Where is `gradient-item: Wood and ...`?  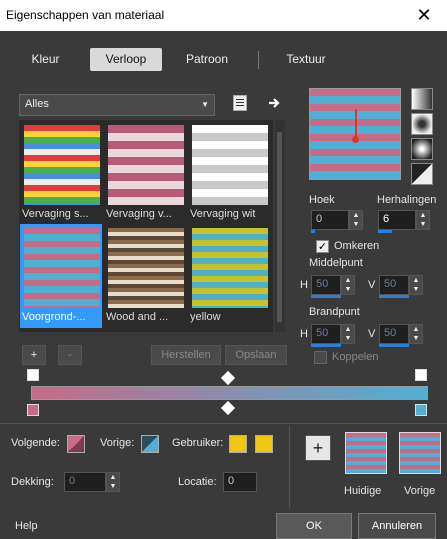 gradient-item: Wood and ... is located at coordinates (145, 276).